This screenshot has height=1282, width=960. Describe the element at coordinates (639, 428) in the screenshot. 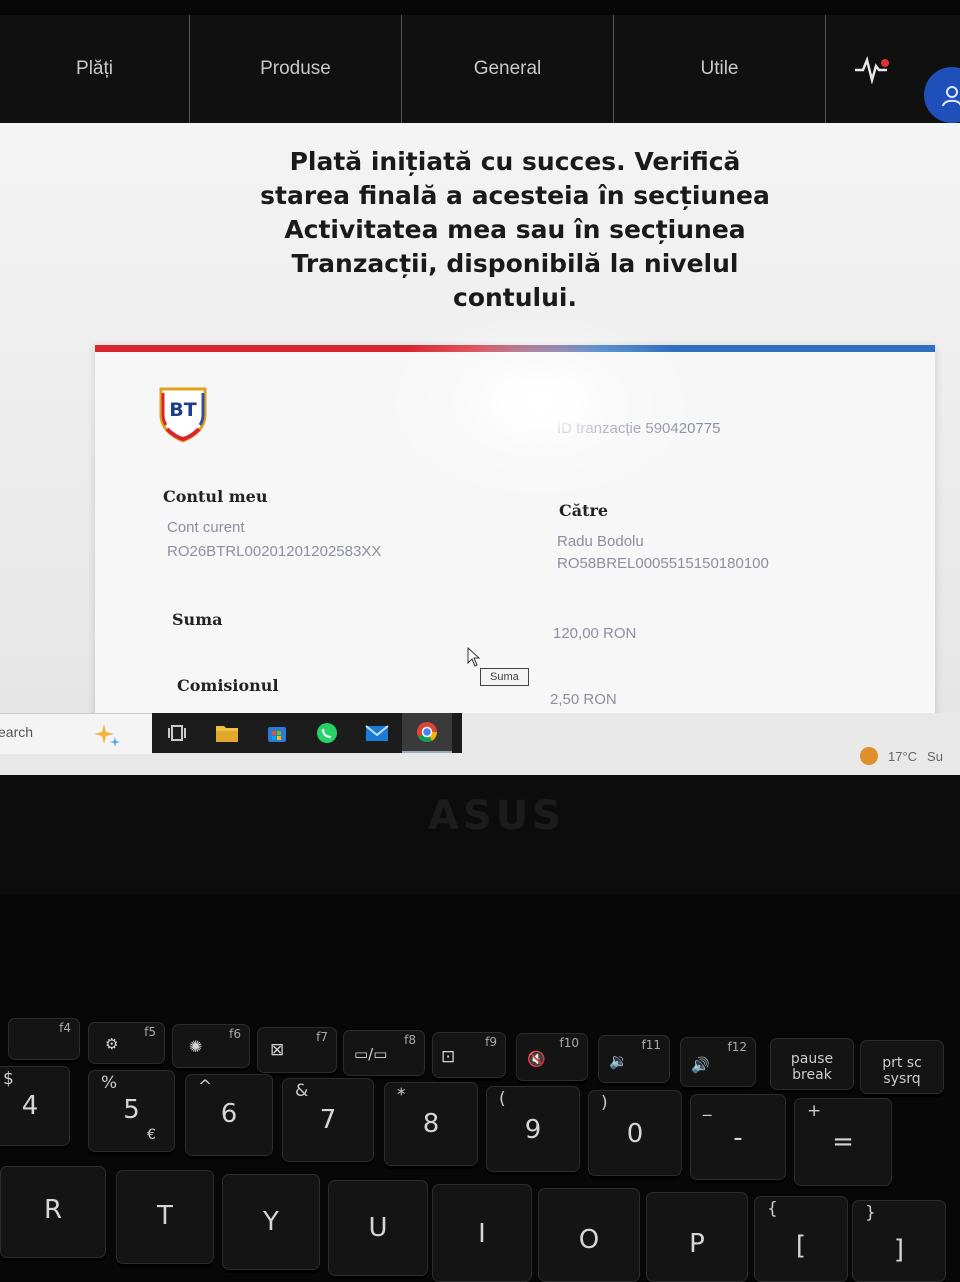

I see `transaction-id: ID tranzacție 590420775` at that location.